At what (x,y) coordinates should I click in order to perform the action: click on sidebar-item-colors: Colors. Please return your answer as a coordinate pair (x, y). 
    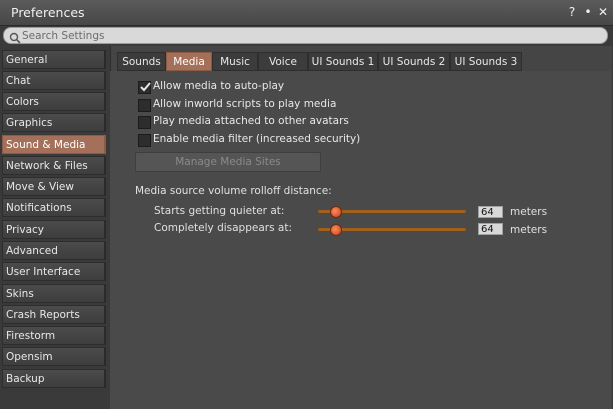
    Looking at the image, I should click on (54, 101).